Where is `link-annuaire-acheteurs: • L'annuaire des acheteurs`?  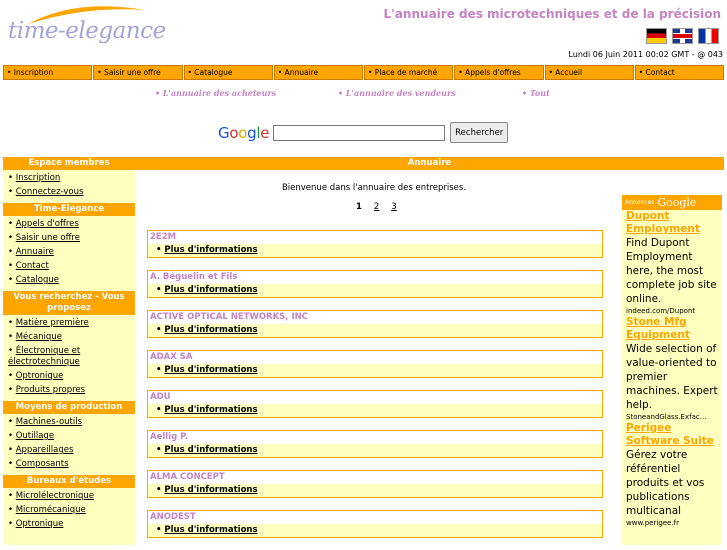 link-annuaire-acheteurs: • L'annuaire des acheteurs is located at coordinates (215, 93).